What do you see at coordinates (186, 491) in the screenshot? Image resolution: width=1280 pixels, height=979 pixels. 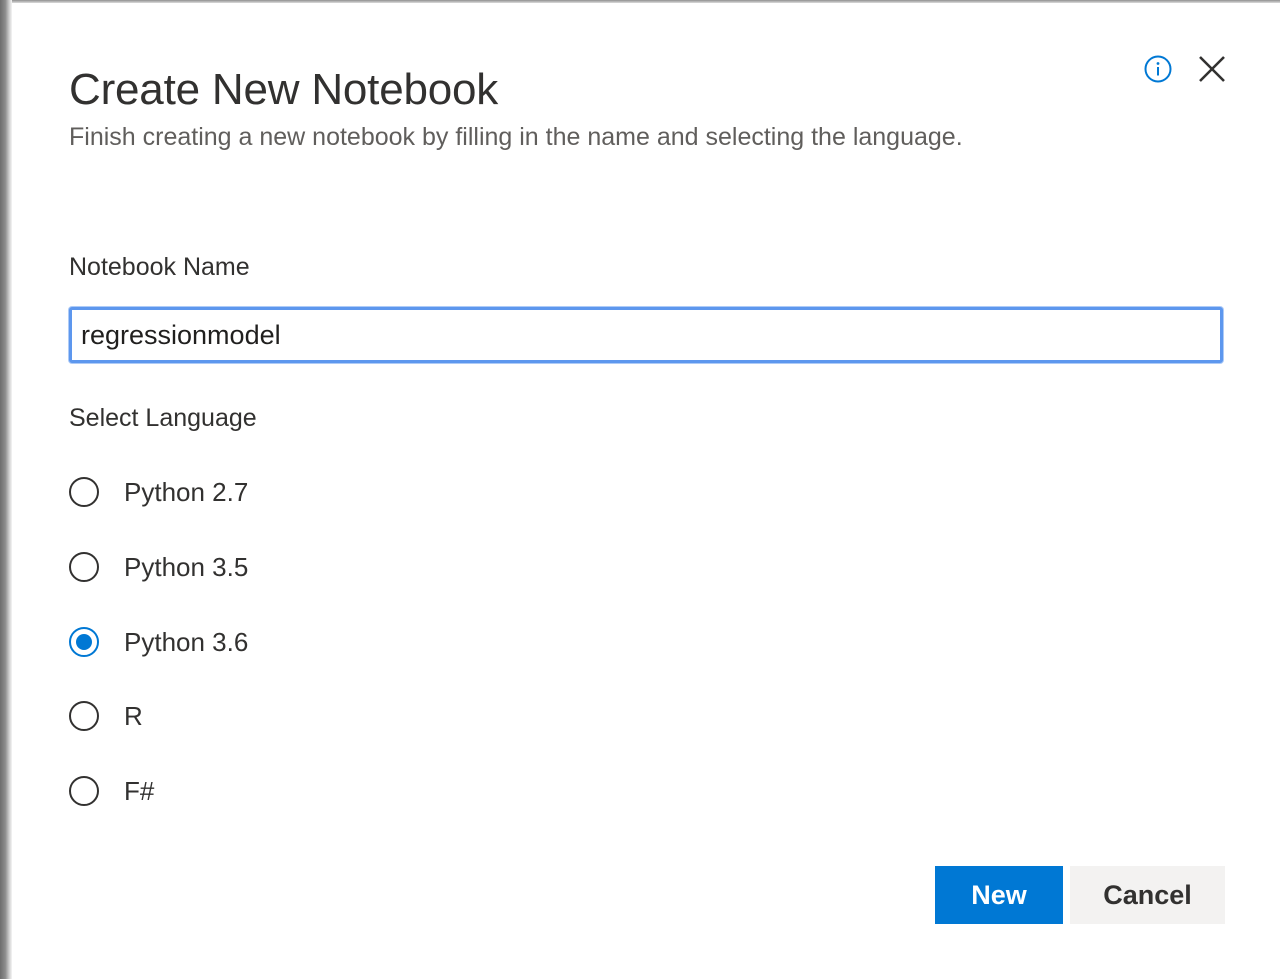 I see `radio-label: Python 2.7` at bounding box center [186, 491].